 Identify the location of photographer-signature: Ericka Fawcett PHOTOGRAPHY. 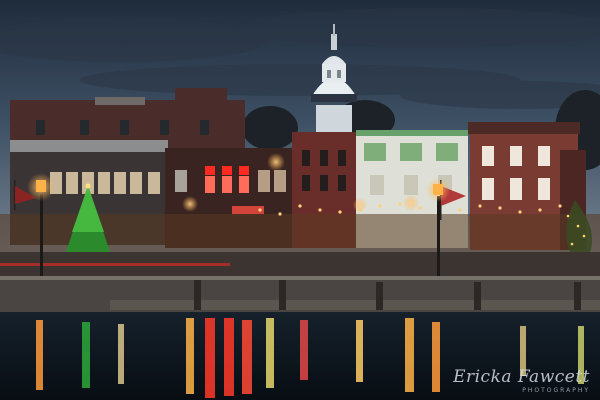
(521, 381).